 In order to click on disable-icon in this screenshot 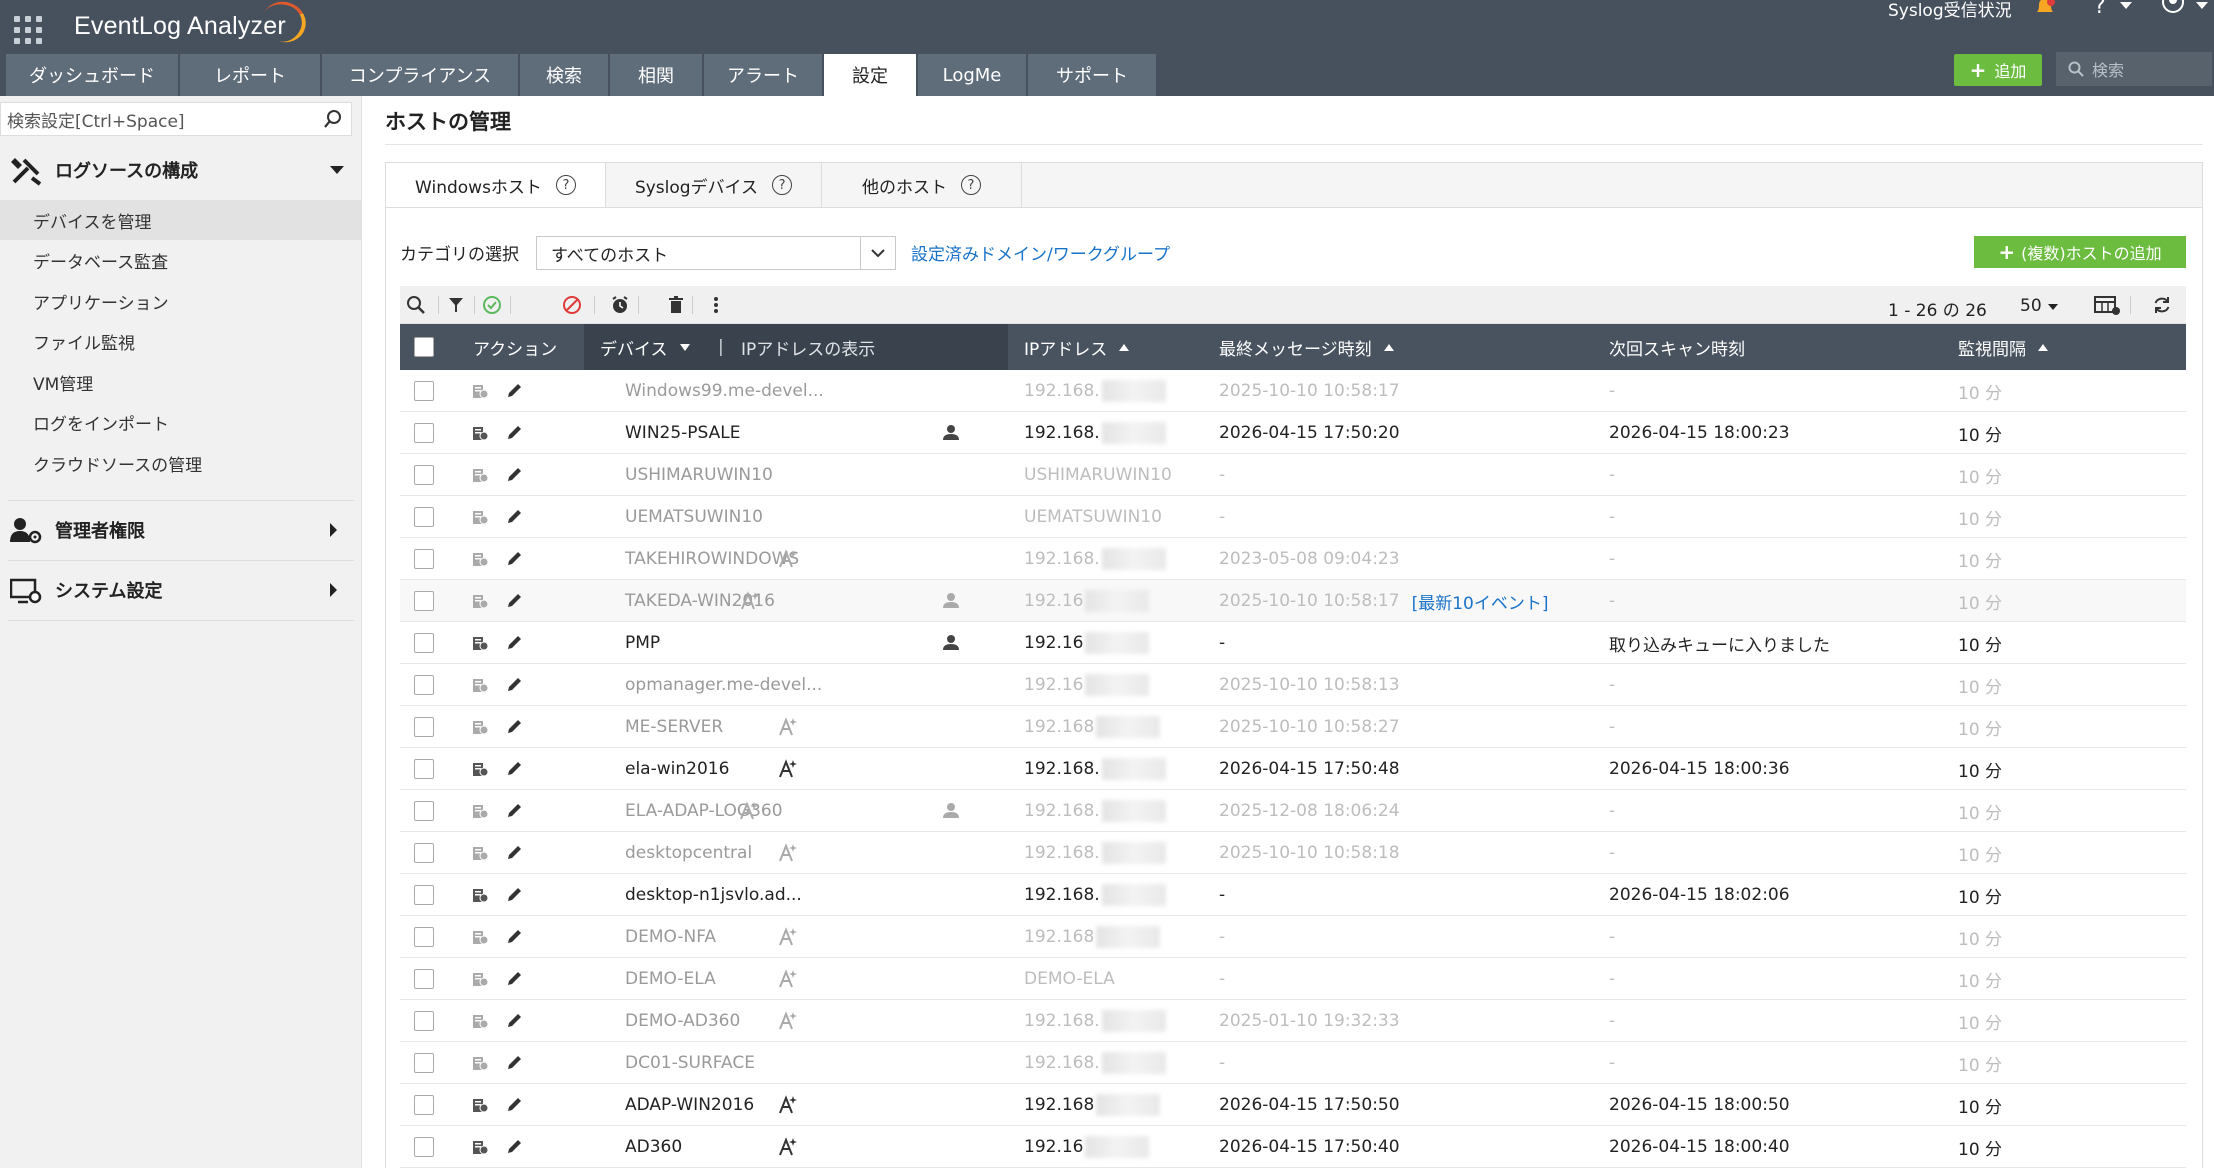, I will do `click(572, 305)`.